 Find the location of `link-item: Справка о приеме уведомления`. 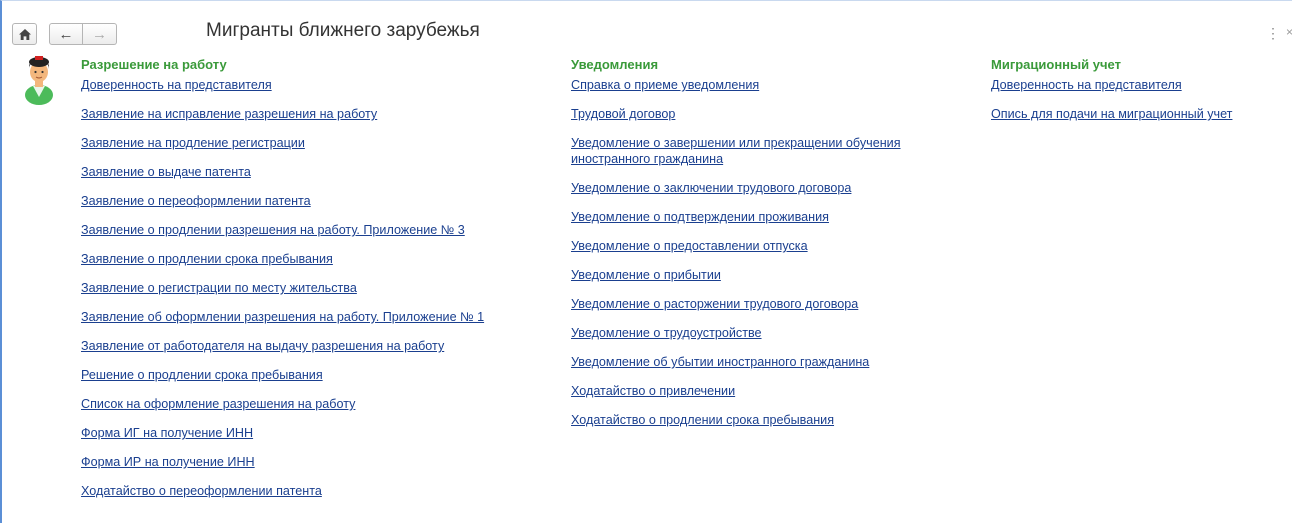

link-item: Справка о приеме уведомления is located at coordinates (761, 85).